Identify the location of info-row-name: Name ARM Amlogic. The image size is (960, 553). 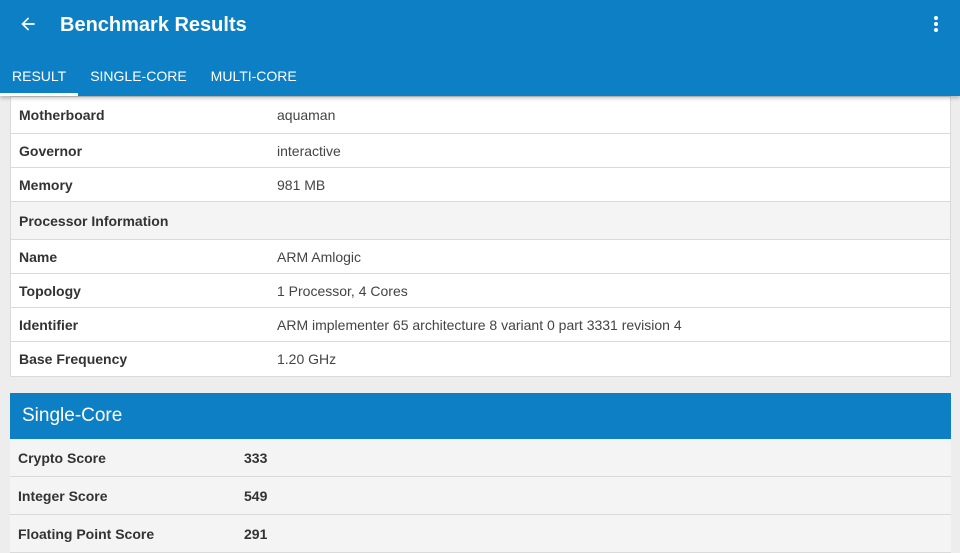
(480, 257).